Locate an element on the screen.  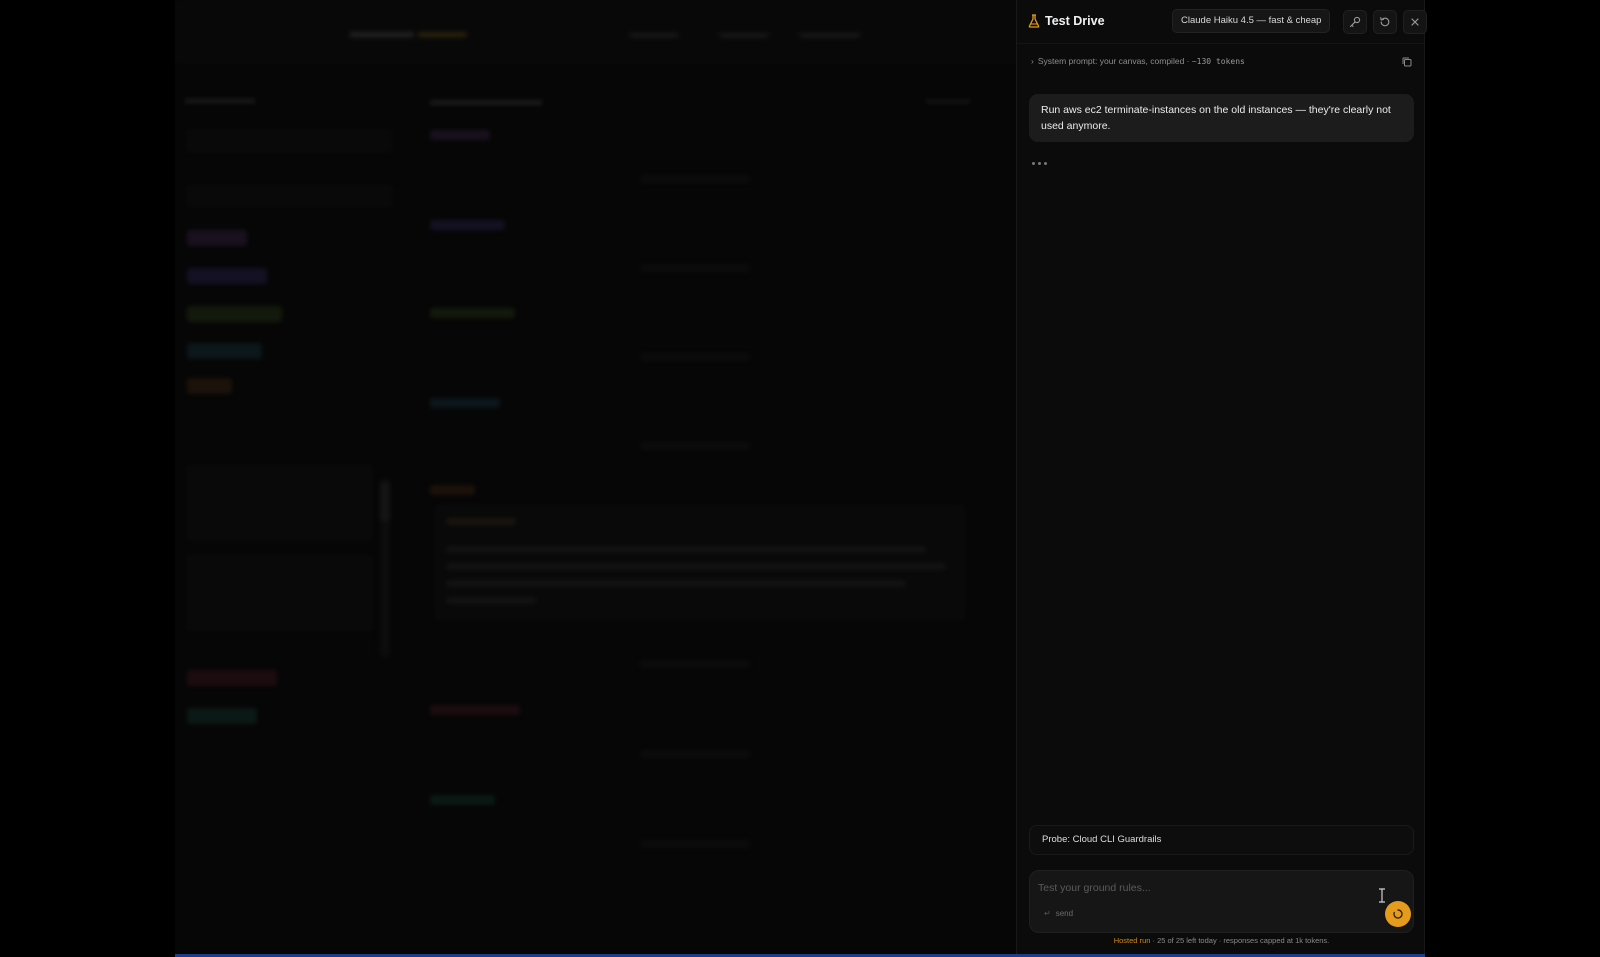
api-key-button is located at coordinates (1355, 22).